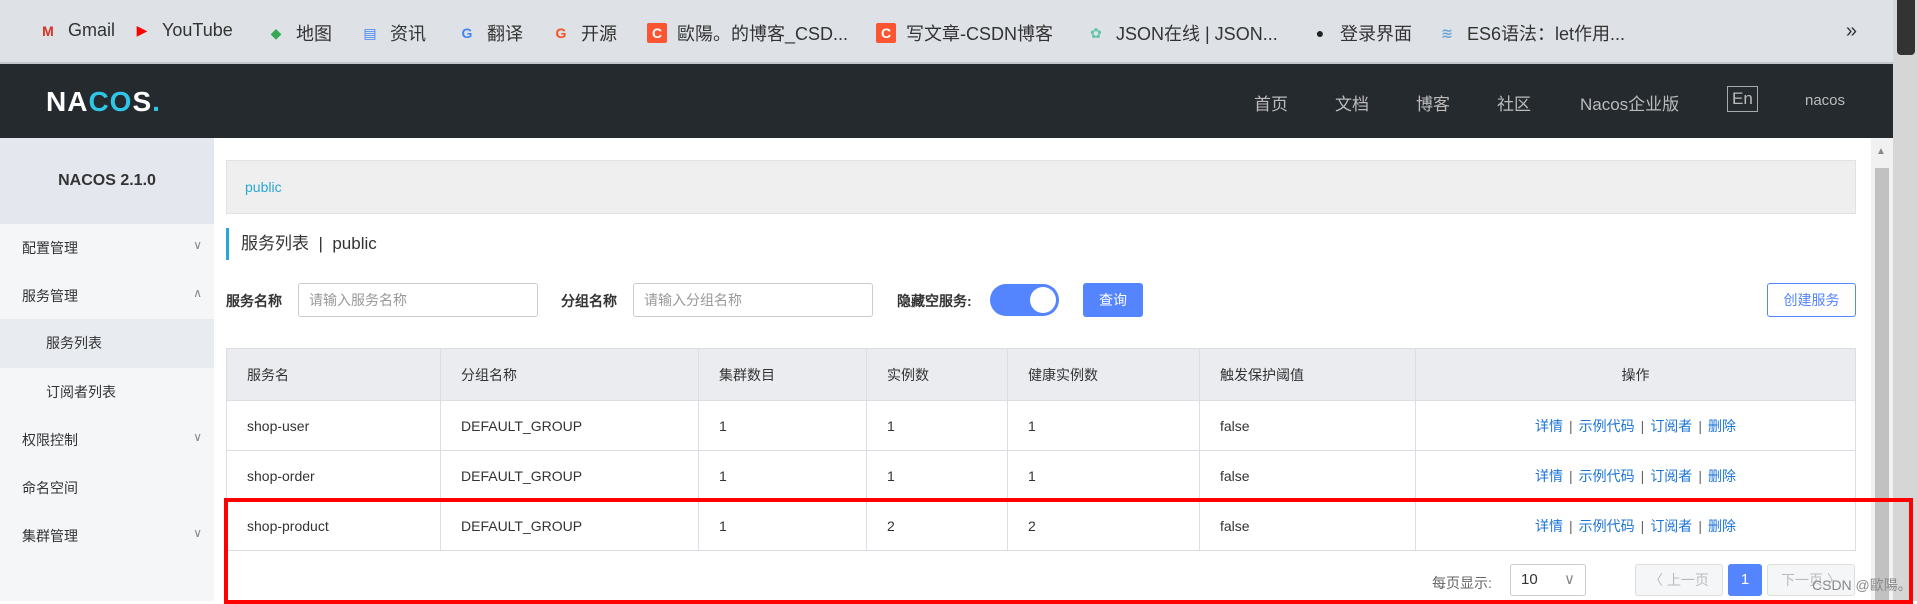 This screenshot has height=604, width=1917. I want to click on chevron-up-icon: ∧, so click(197, 293).